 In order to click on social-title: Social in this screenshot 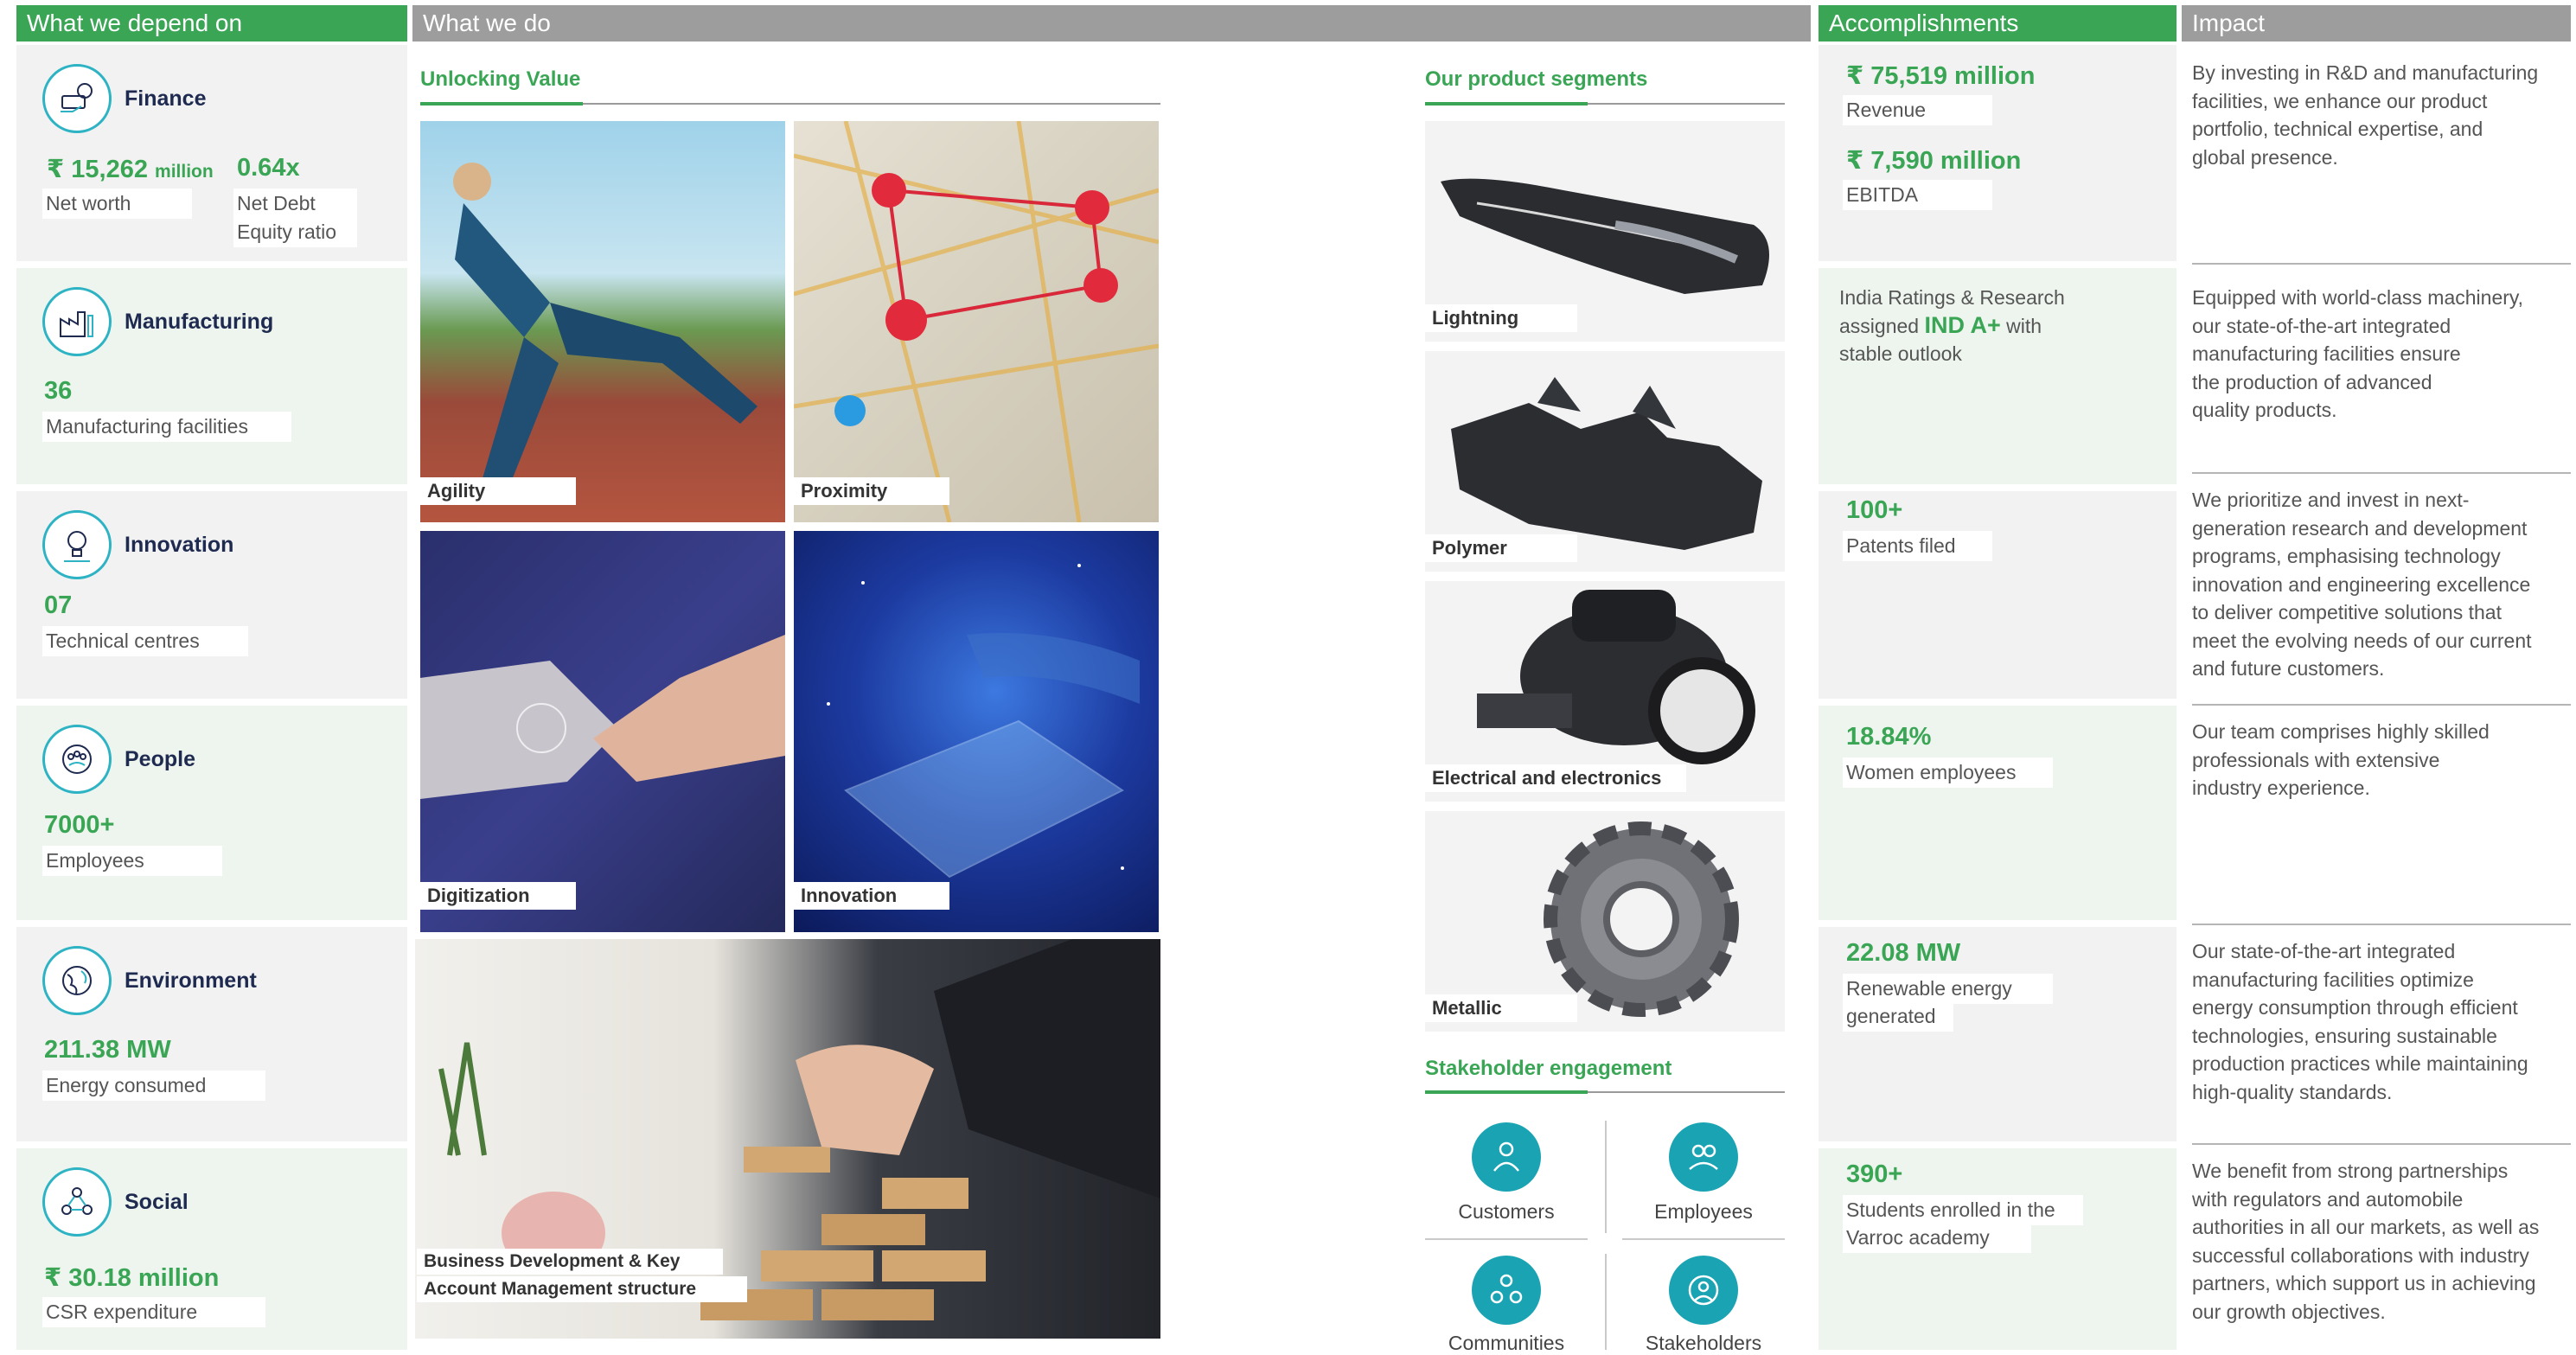, I will do `click(157, 1202)`.